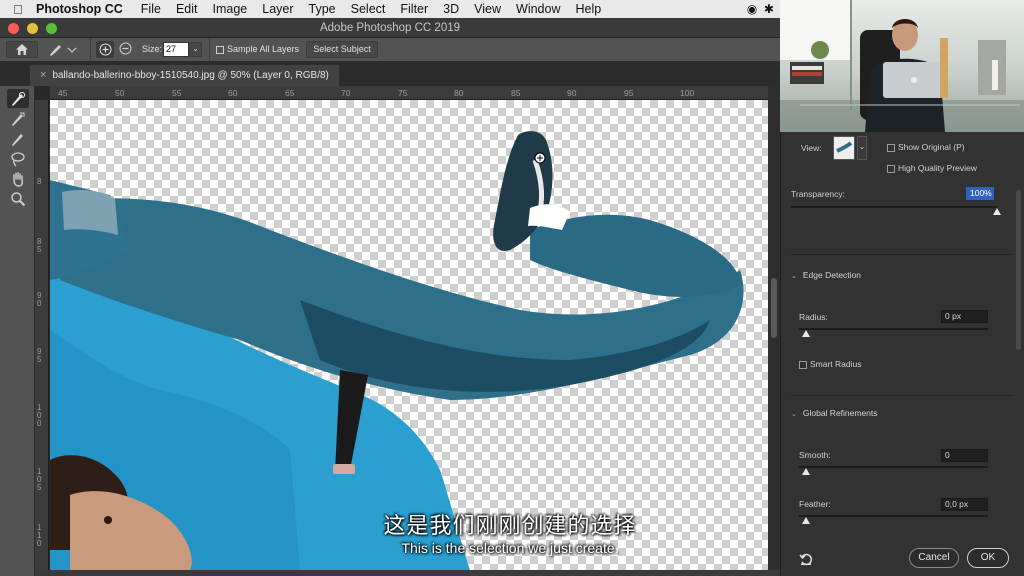 Image resolution: width=1024 pixels, height=576 pixels. What do you see at coordinates (934, 558) in the screenshot?
I see `cancel-button: Cancel` at bounding box center [934, 558].